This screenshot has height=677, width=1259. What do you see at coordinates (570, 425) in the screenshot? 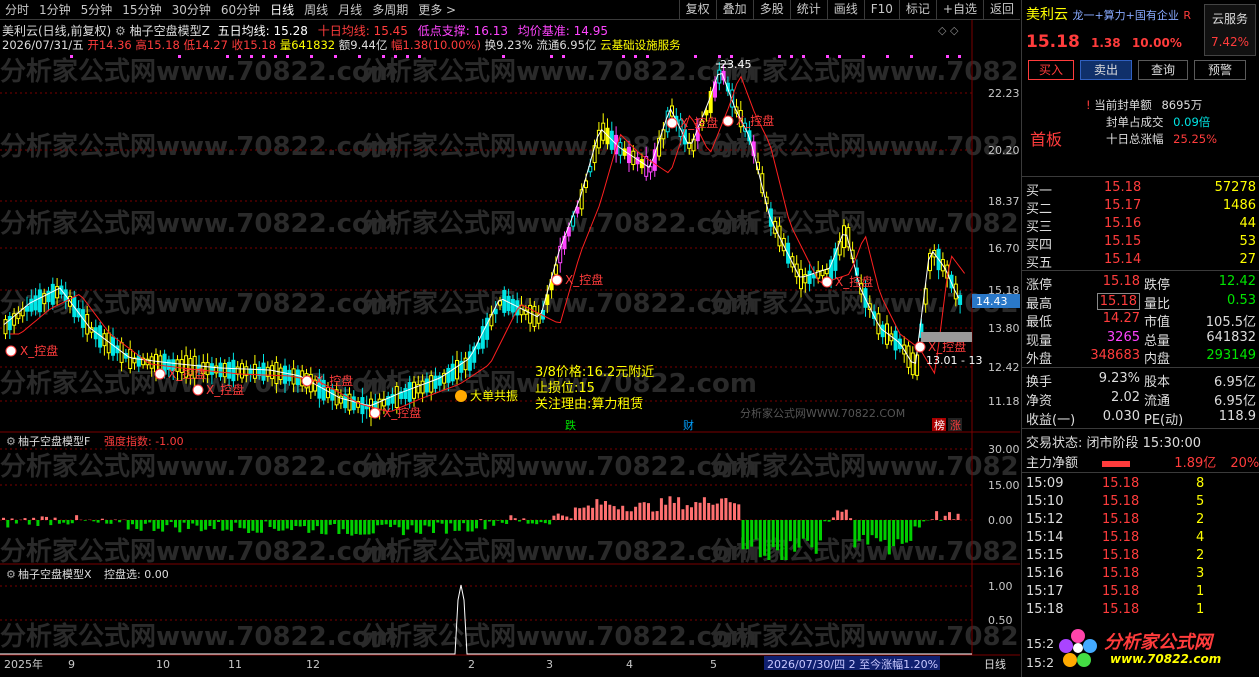
I see `event-marker-die: 跌` at bounding box center [570, 425].